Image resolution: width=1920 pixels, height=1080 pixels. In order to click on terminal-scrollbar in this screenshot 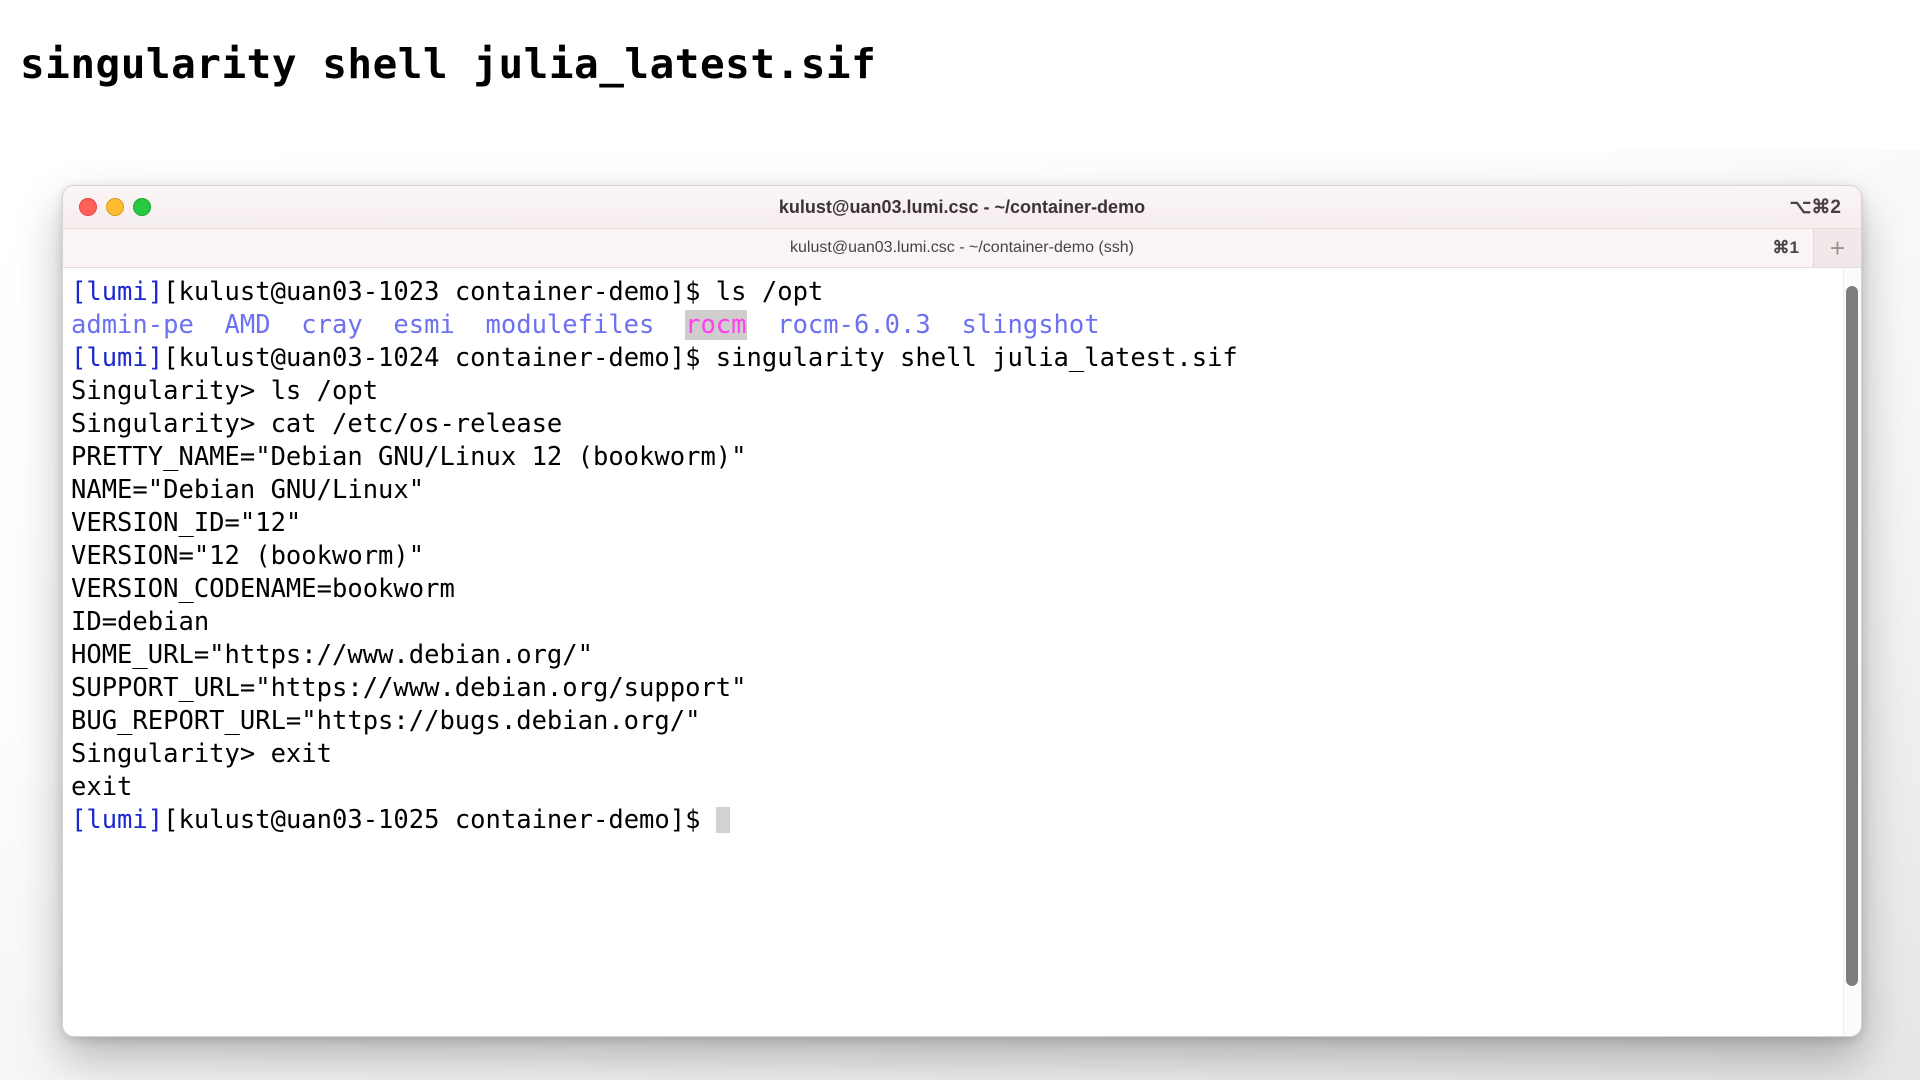, I will do `click(1852, 652)`.